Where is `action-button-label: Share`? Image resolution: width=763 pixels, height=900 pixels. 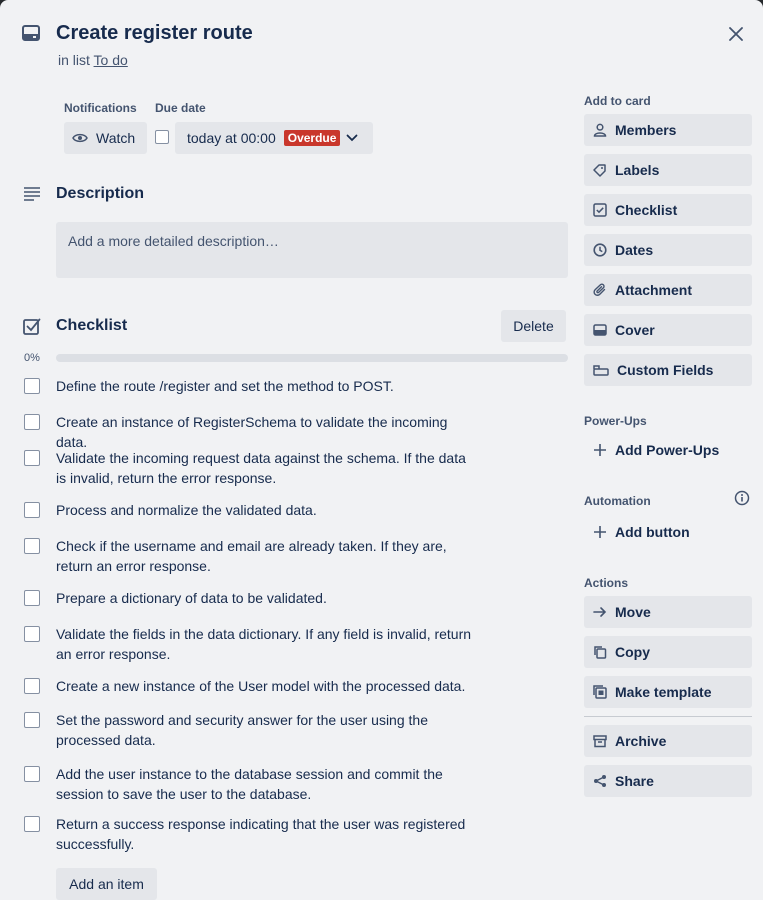
action-button-label: Share is located at coordinates (634, 781).